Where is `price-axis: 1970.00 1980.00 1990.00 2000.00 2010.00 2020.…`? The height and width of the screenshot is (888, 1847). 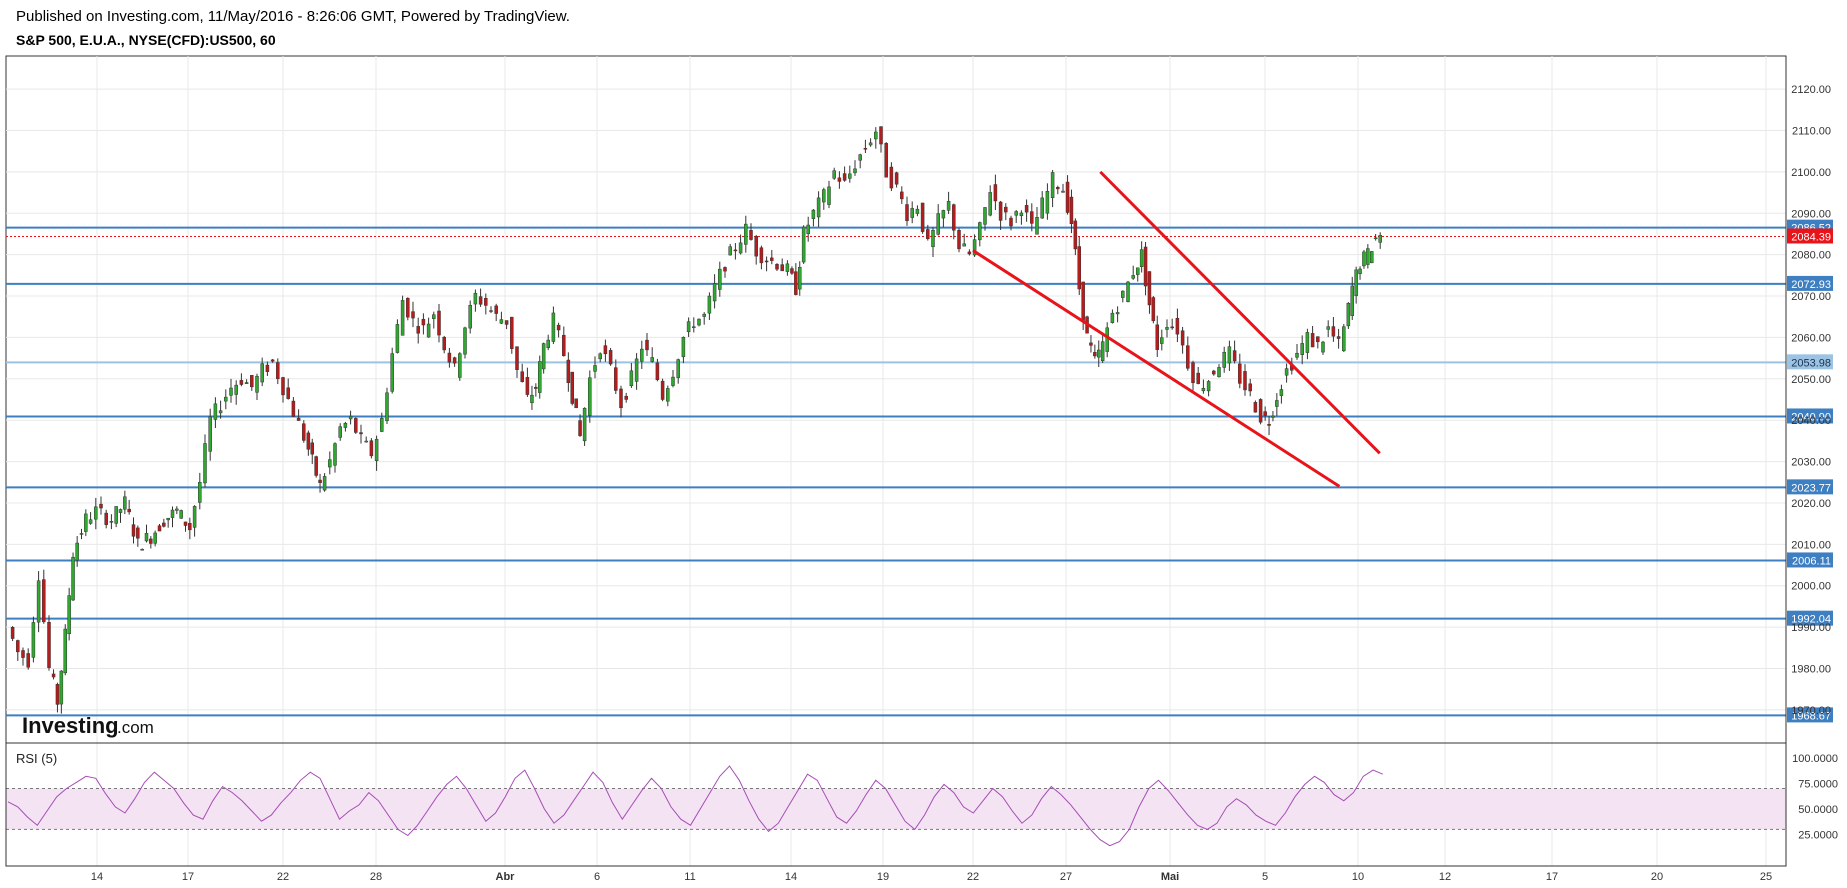 price-axis: 1970.00 1980.00 1990.00 2000.00 2010.00 2020.… is located at coordinates (1811, 400).